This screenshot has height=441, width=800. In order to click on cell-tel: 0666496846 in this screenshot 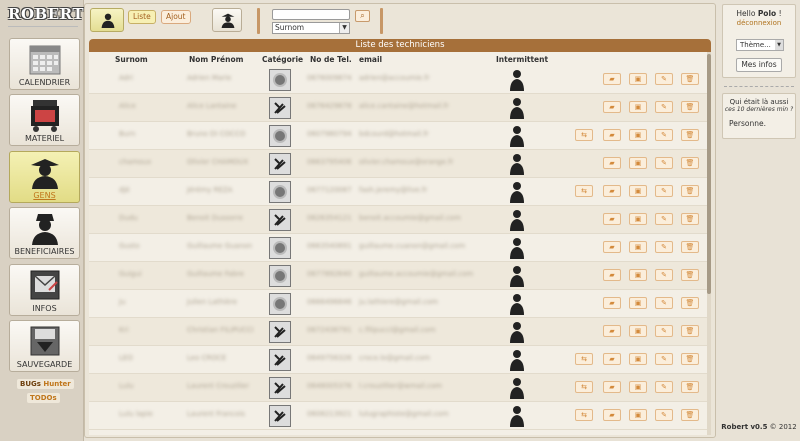, I will do `click(329, 302)`.